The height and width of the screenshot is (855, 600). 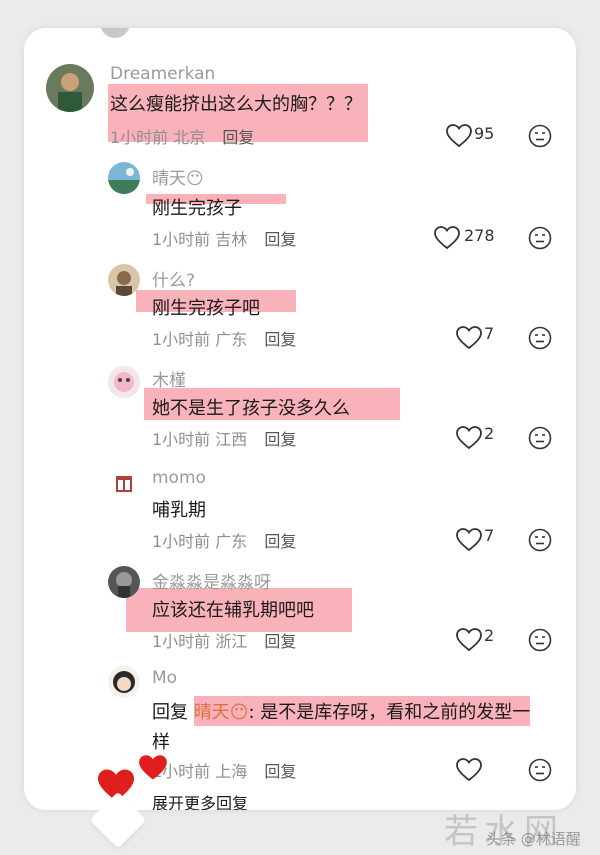 What do you see at coordinates (206, 308) in the screenshot?
I see `comment-text: 刚生完孩子吧` at bounding box center [206, 308].